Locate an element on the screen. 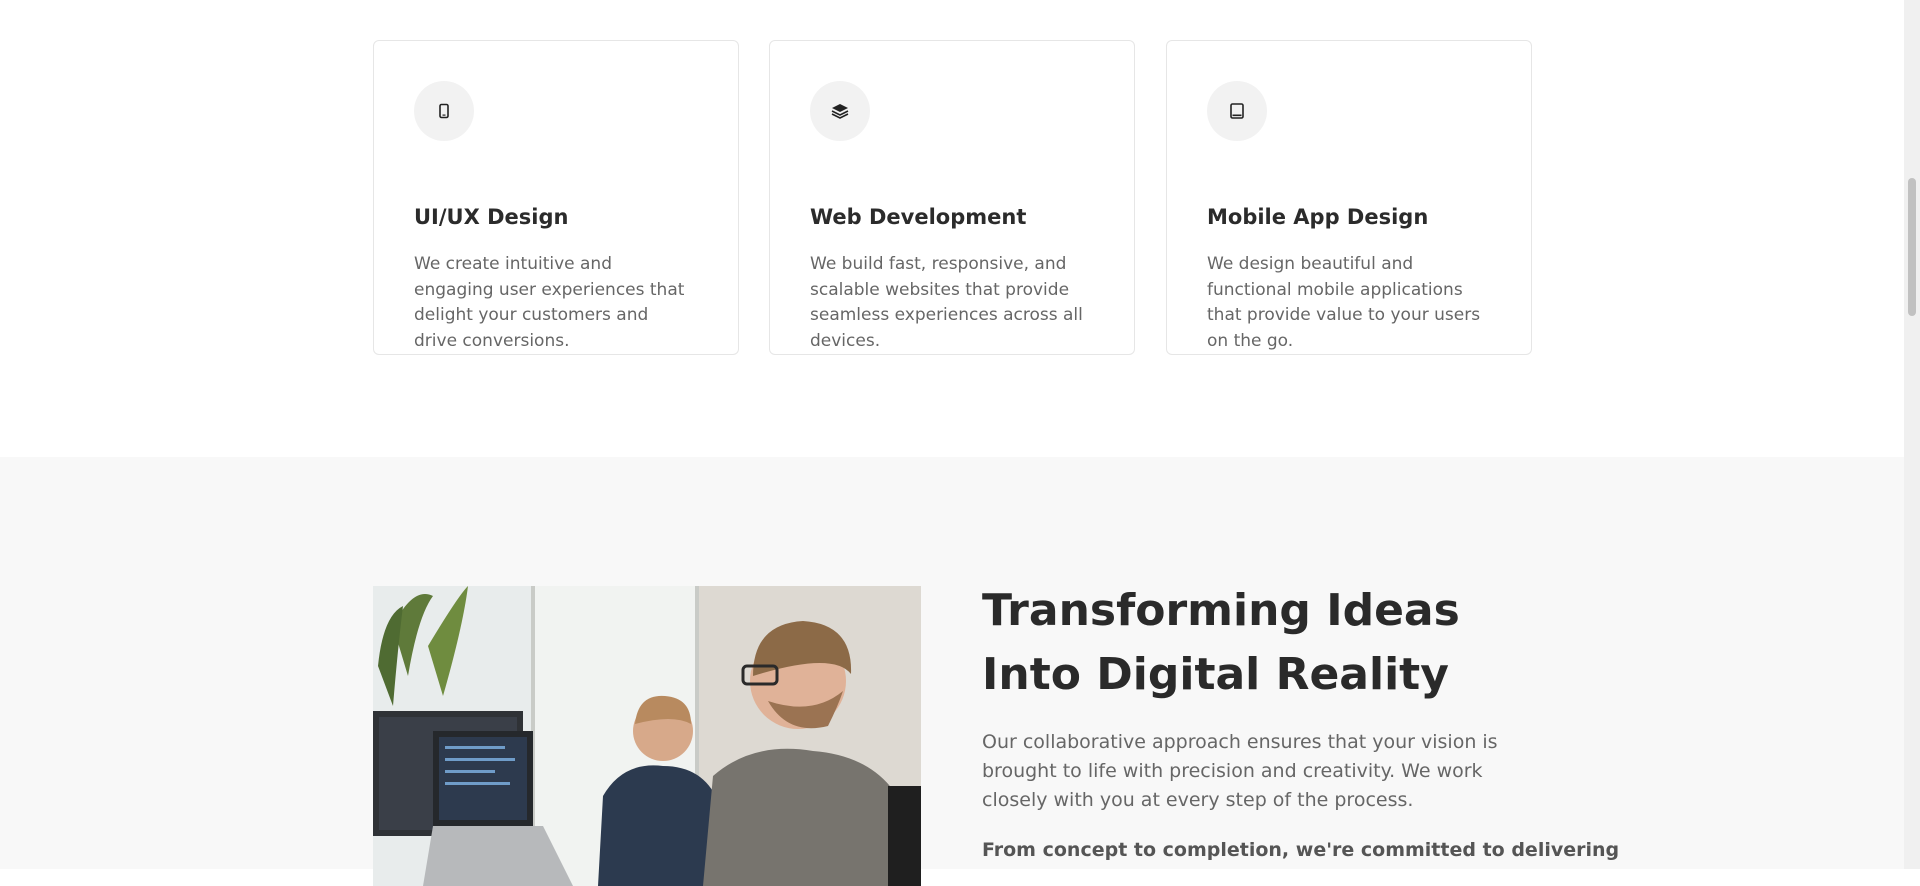 This screenshot has width=1920, height=886. smartphone-icon is located at coordinates (444, 111).